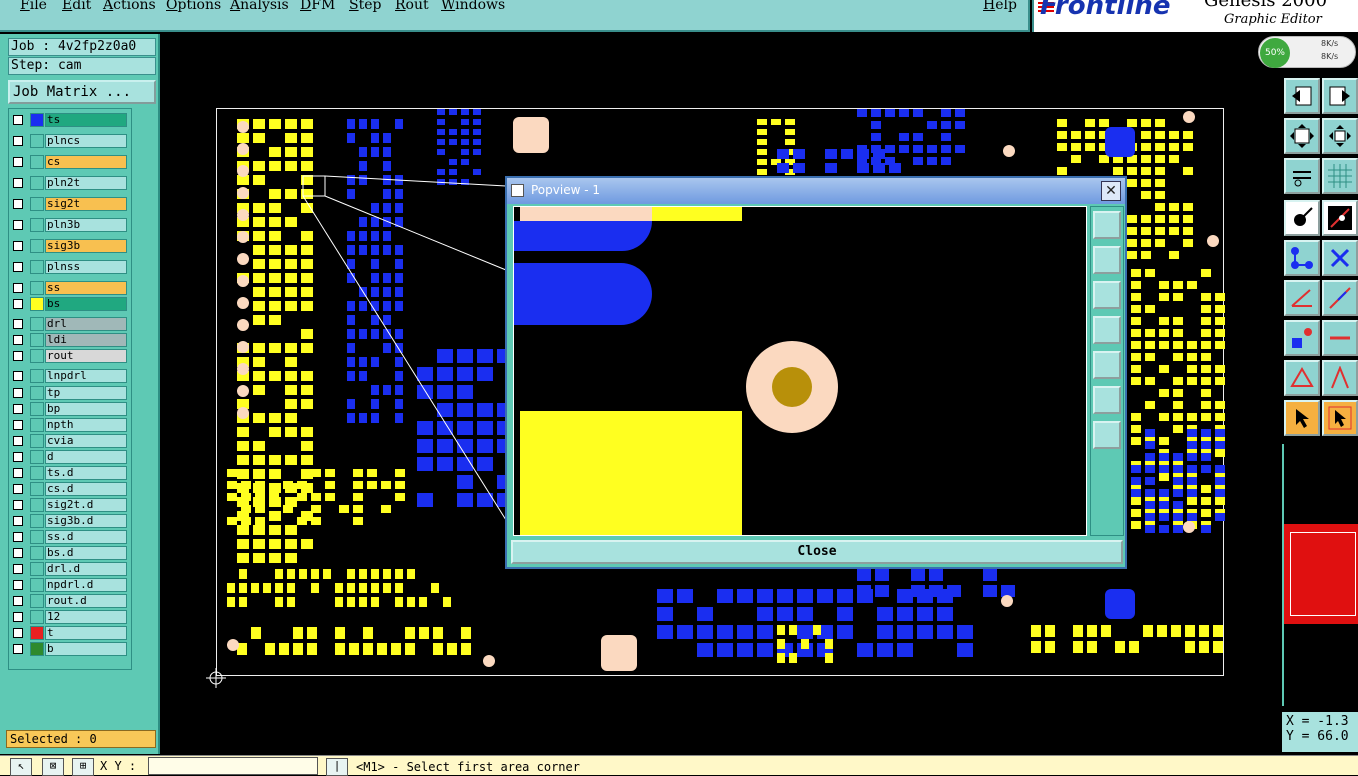  What do you see at coordinates (1111, 191) in the screenshot?
I see `close-icon: ✕` at bounding box center [1111, 191].